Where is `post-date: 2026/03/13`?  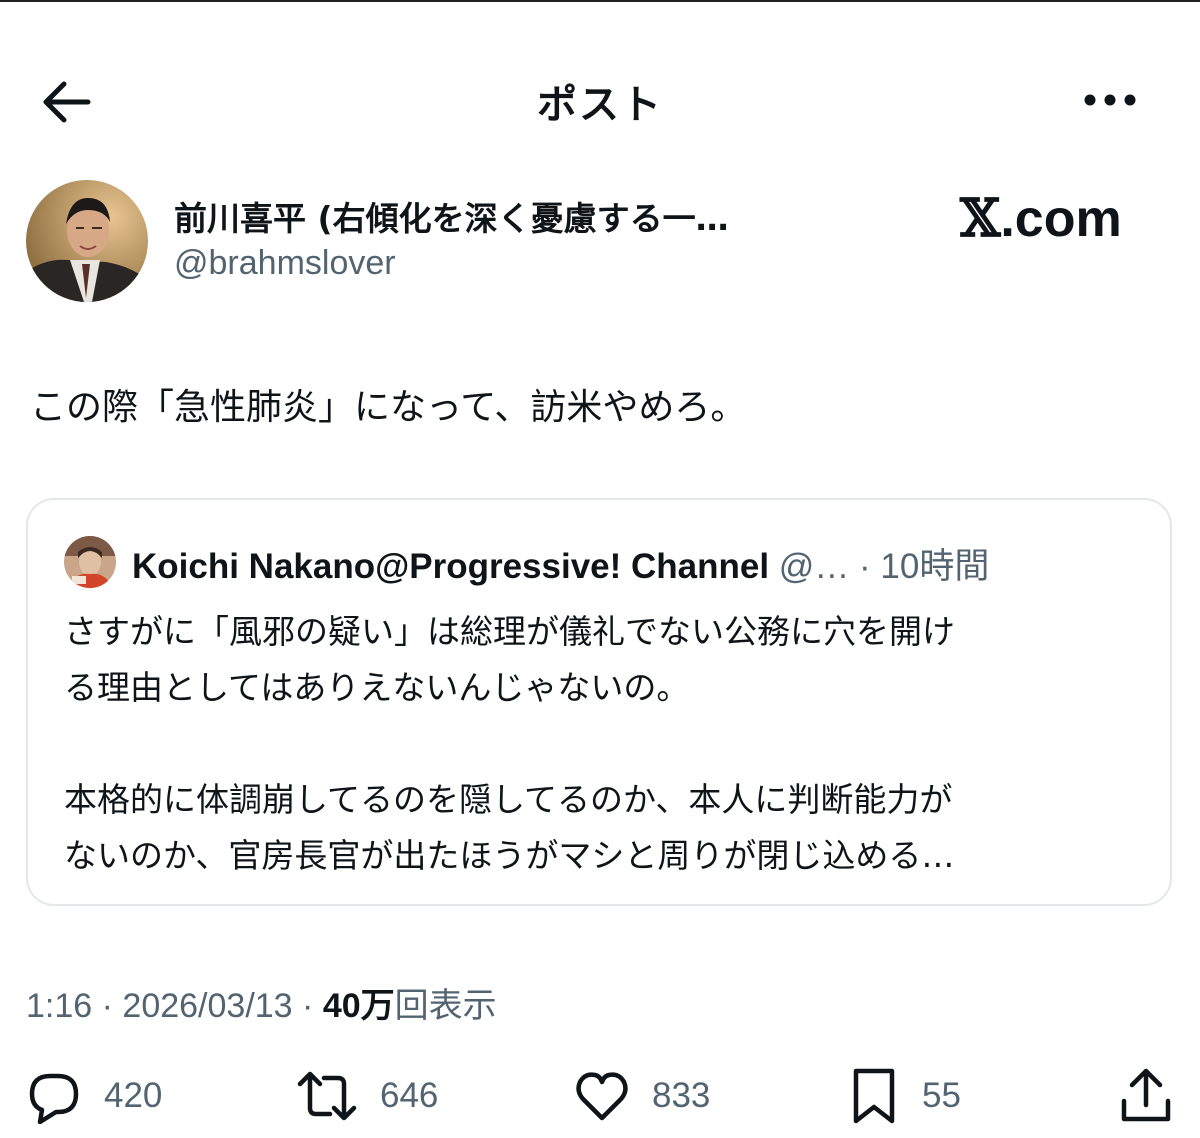
post-date: 2026/03/13 is located at coordinates (207, 1006).